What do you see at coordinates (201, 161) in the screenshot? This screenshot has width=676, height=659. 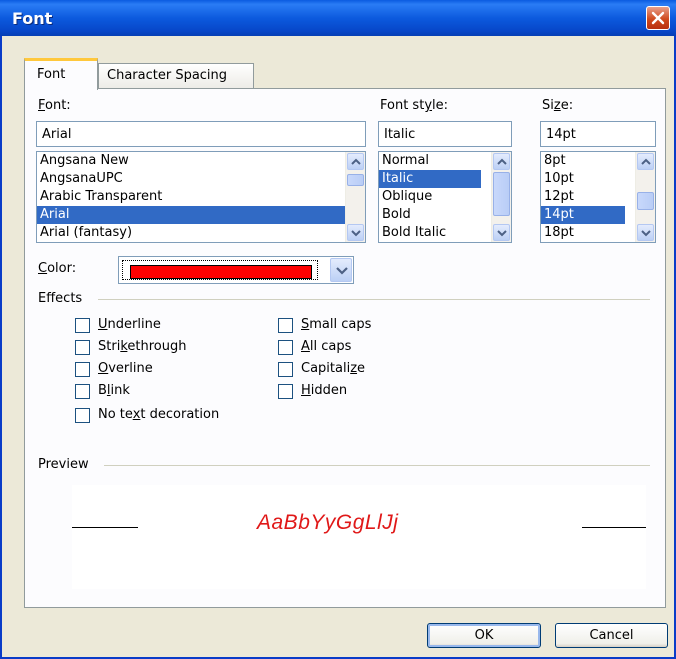 I see `list-item: Angsana New` at bounding box center [201, 161].